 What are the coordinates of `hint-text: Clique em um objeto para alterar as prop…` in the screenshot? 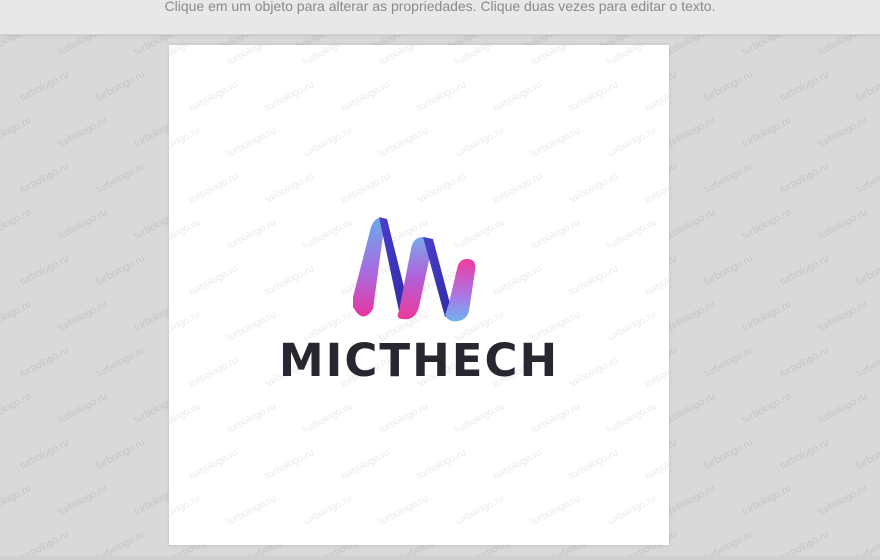 It's located at (440, 7).